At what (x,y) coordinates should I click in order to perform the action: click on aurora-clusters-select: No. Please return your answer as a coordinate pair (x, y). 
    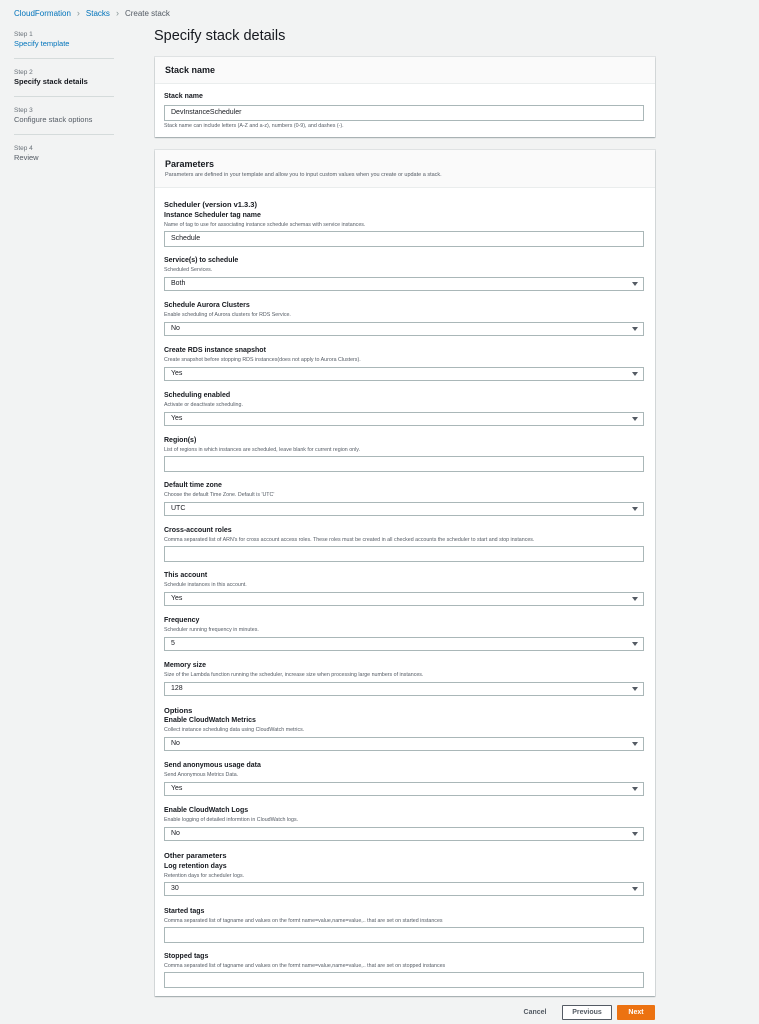
    Looking at the image, I should click on (404, 329).